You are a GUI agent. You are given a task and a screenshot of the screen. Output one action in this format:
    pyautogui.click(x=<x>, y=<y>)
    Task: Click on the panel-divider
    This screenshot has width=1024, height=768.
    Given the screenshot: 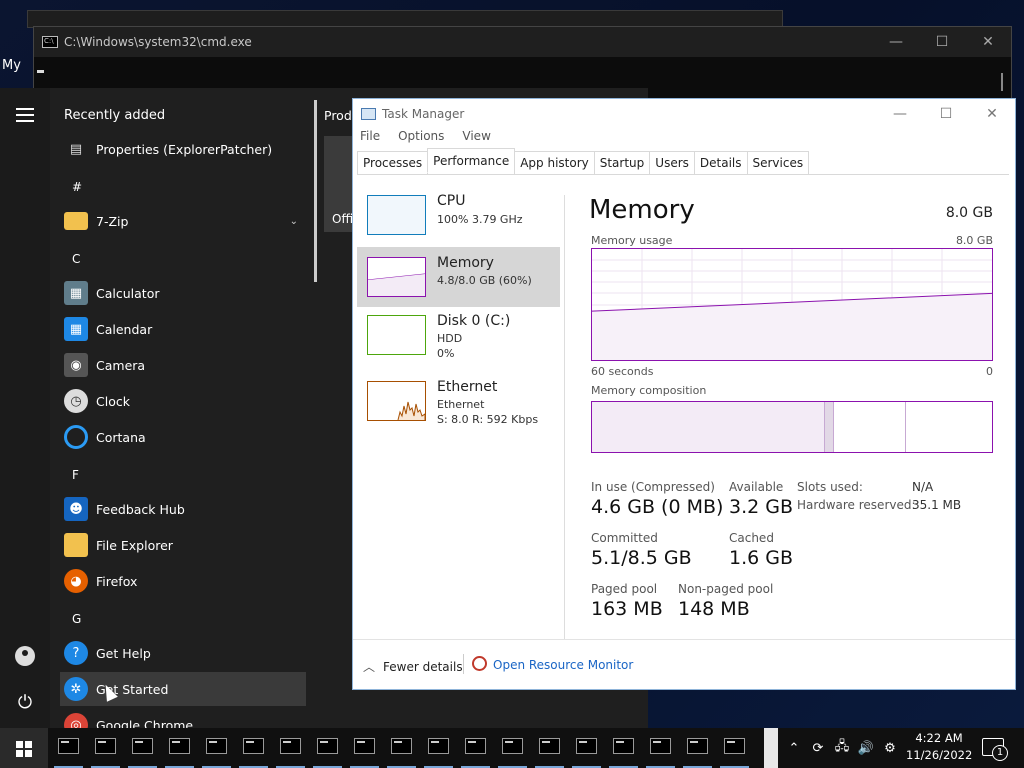 What is the action you would take?
    pyautogui.click(x=564, y=417)
    